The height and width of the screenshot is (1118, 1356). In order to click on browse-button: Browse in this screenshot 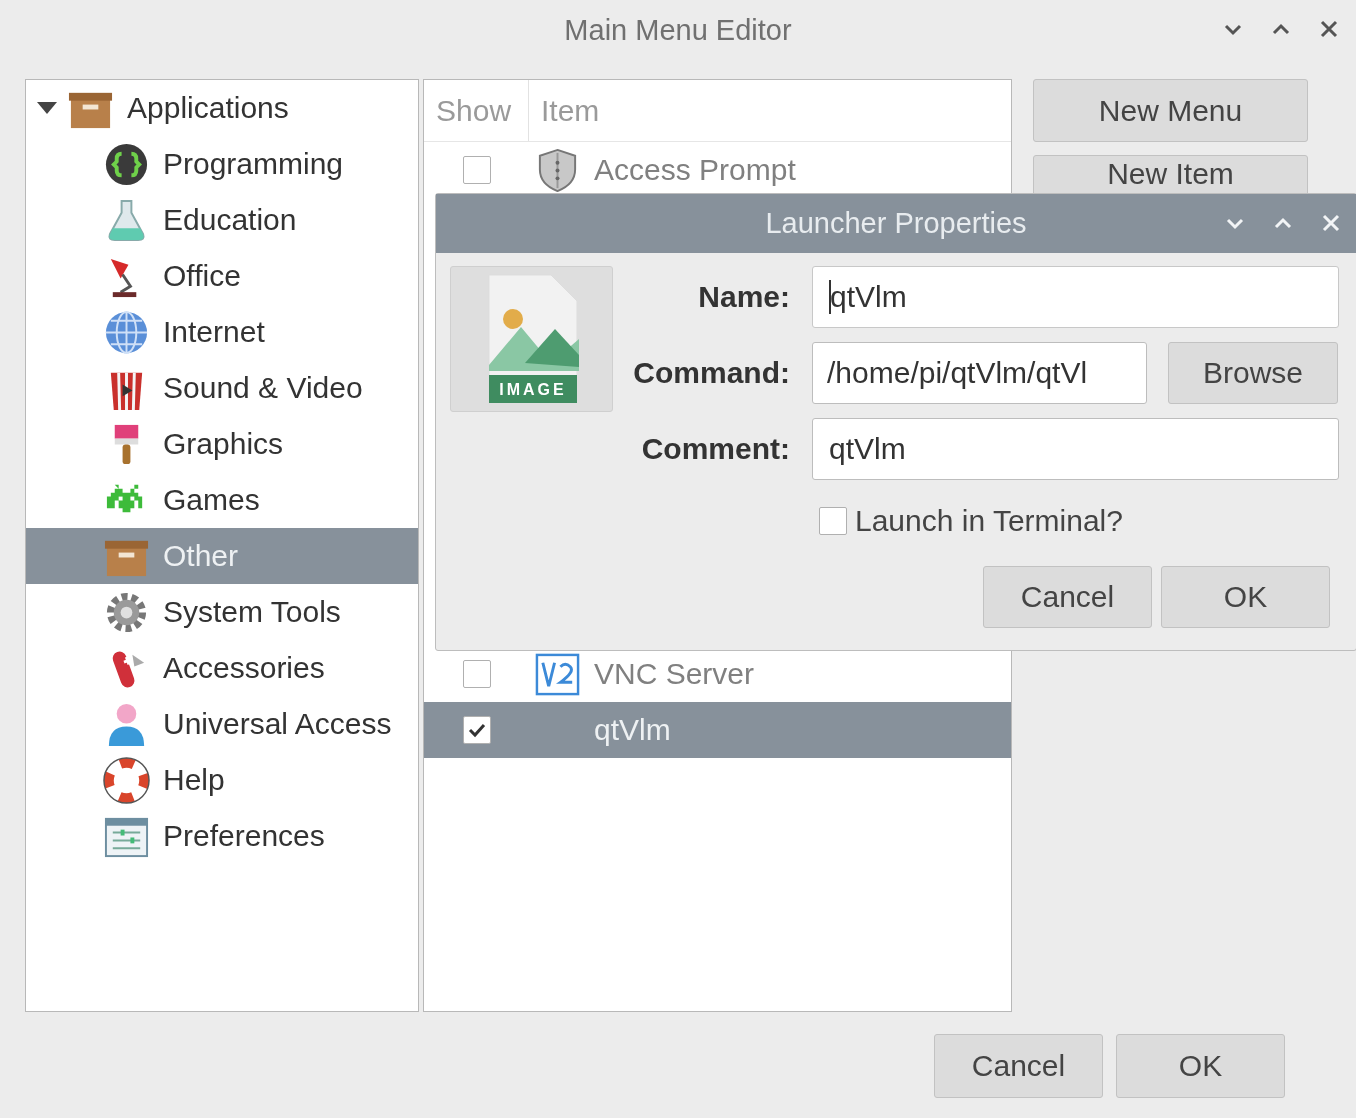, I will do `click(1253, 373)`.